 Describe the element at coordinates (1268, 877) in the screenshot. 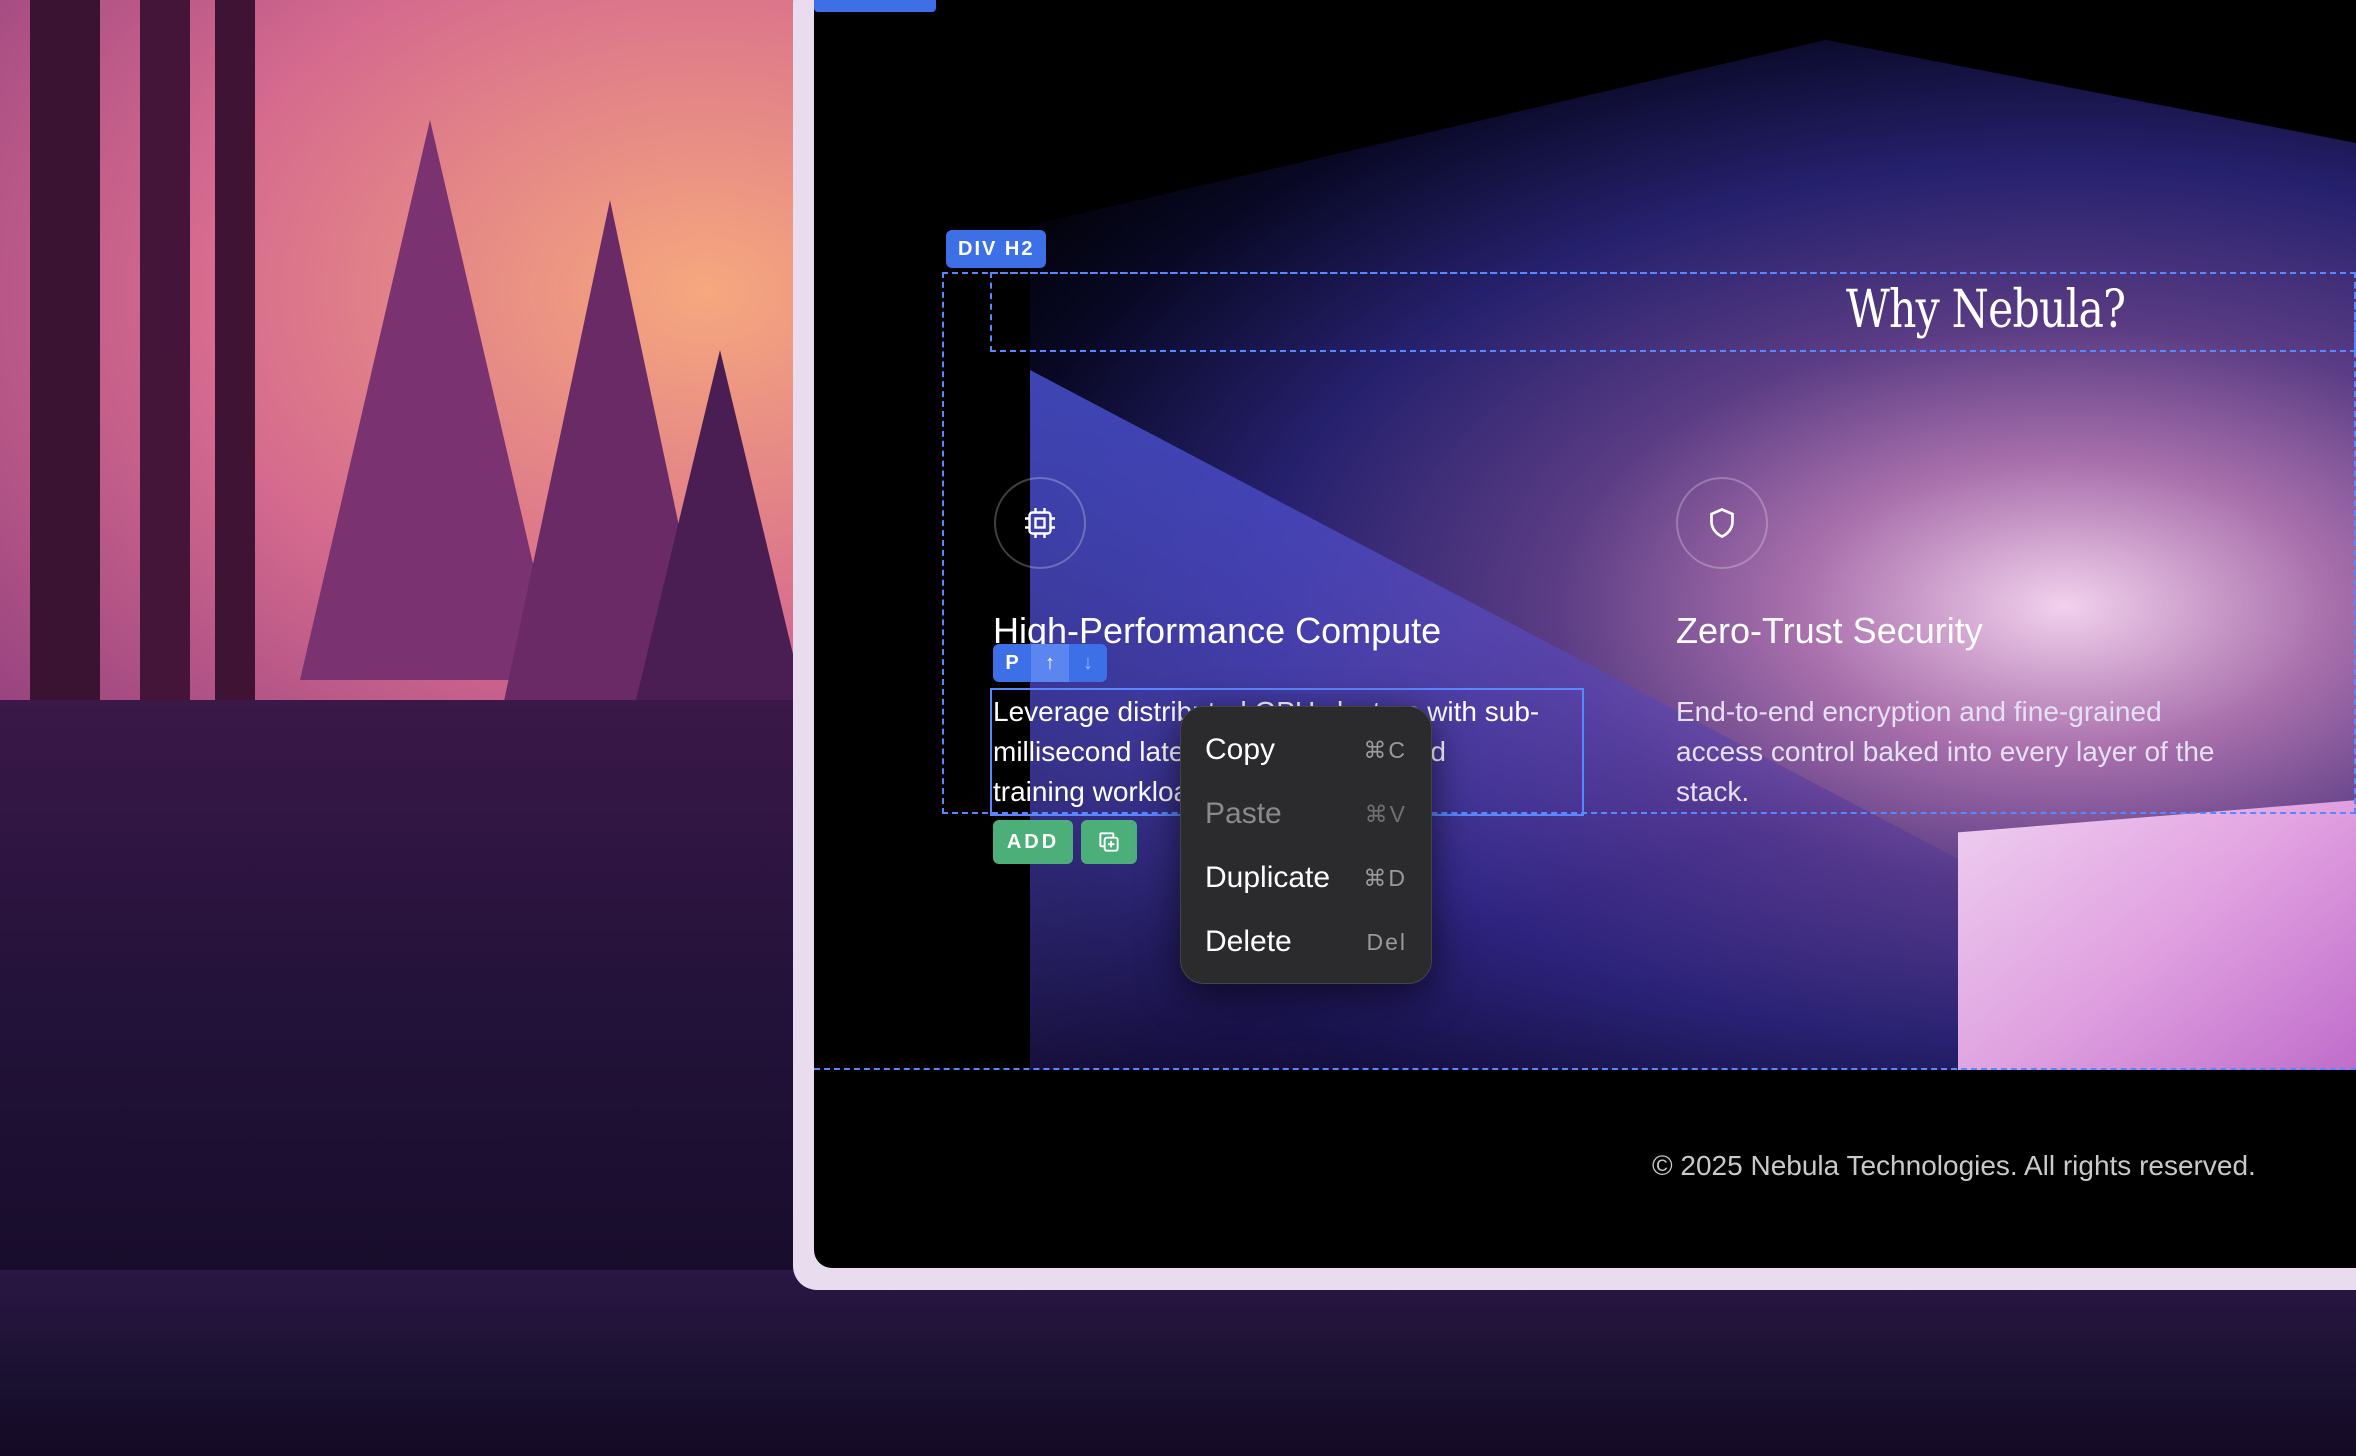

I see `menu-item-label: Duplicate` at that location.